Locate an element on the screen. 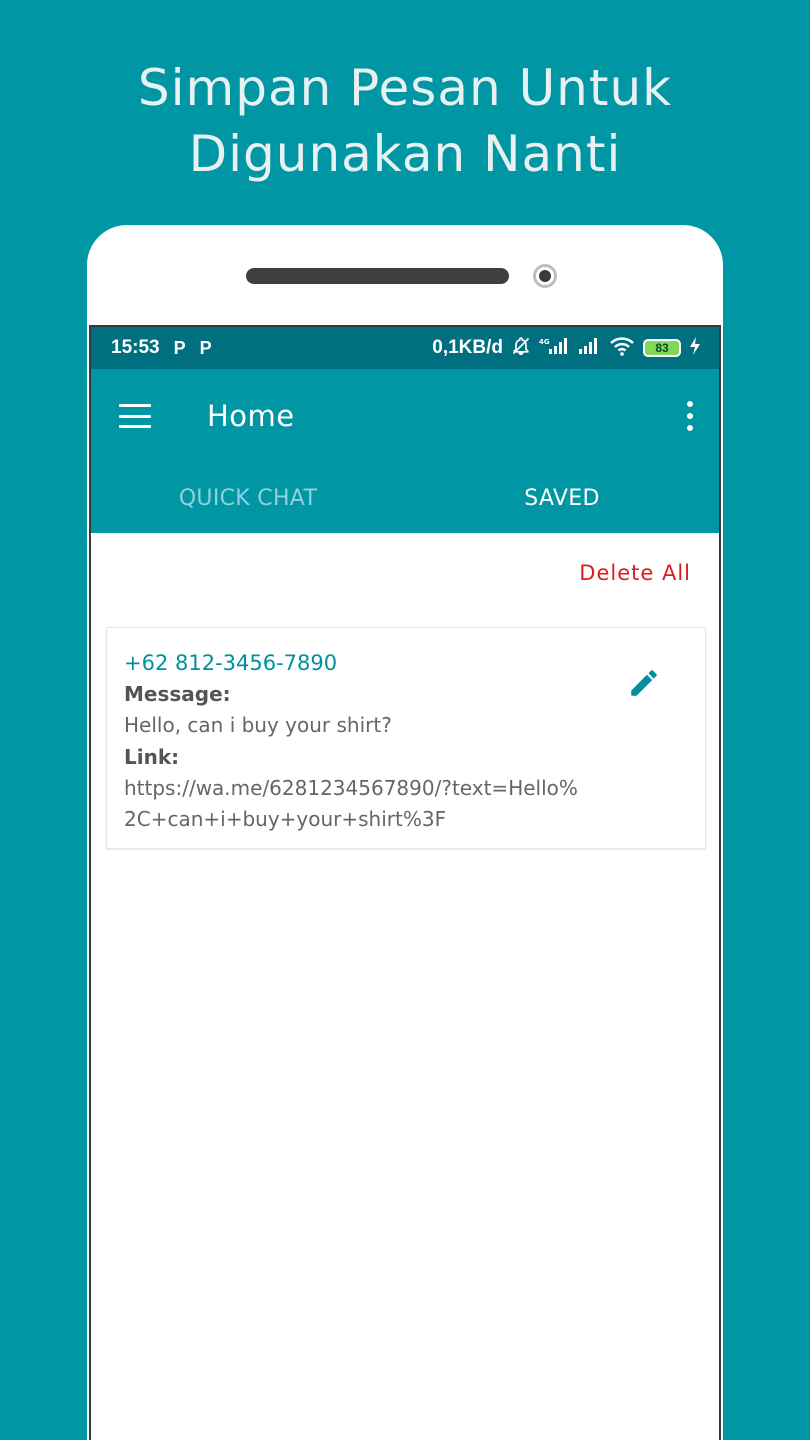 The height and width of the screenshot is (1440, 810). signal-4g-icon: 4G is located at coordinates (554, 348).